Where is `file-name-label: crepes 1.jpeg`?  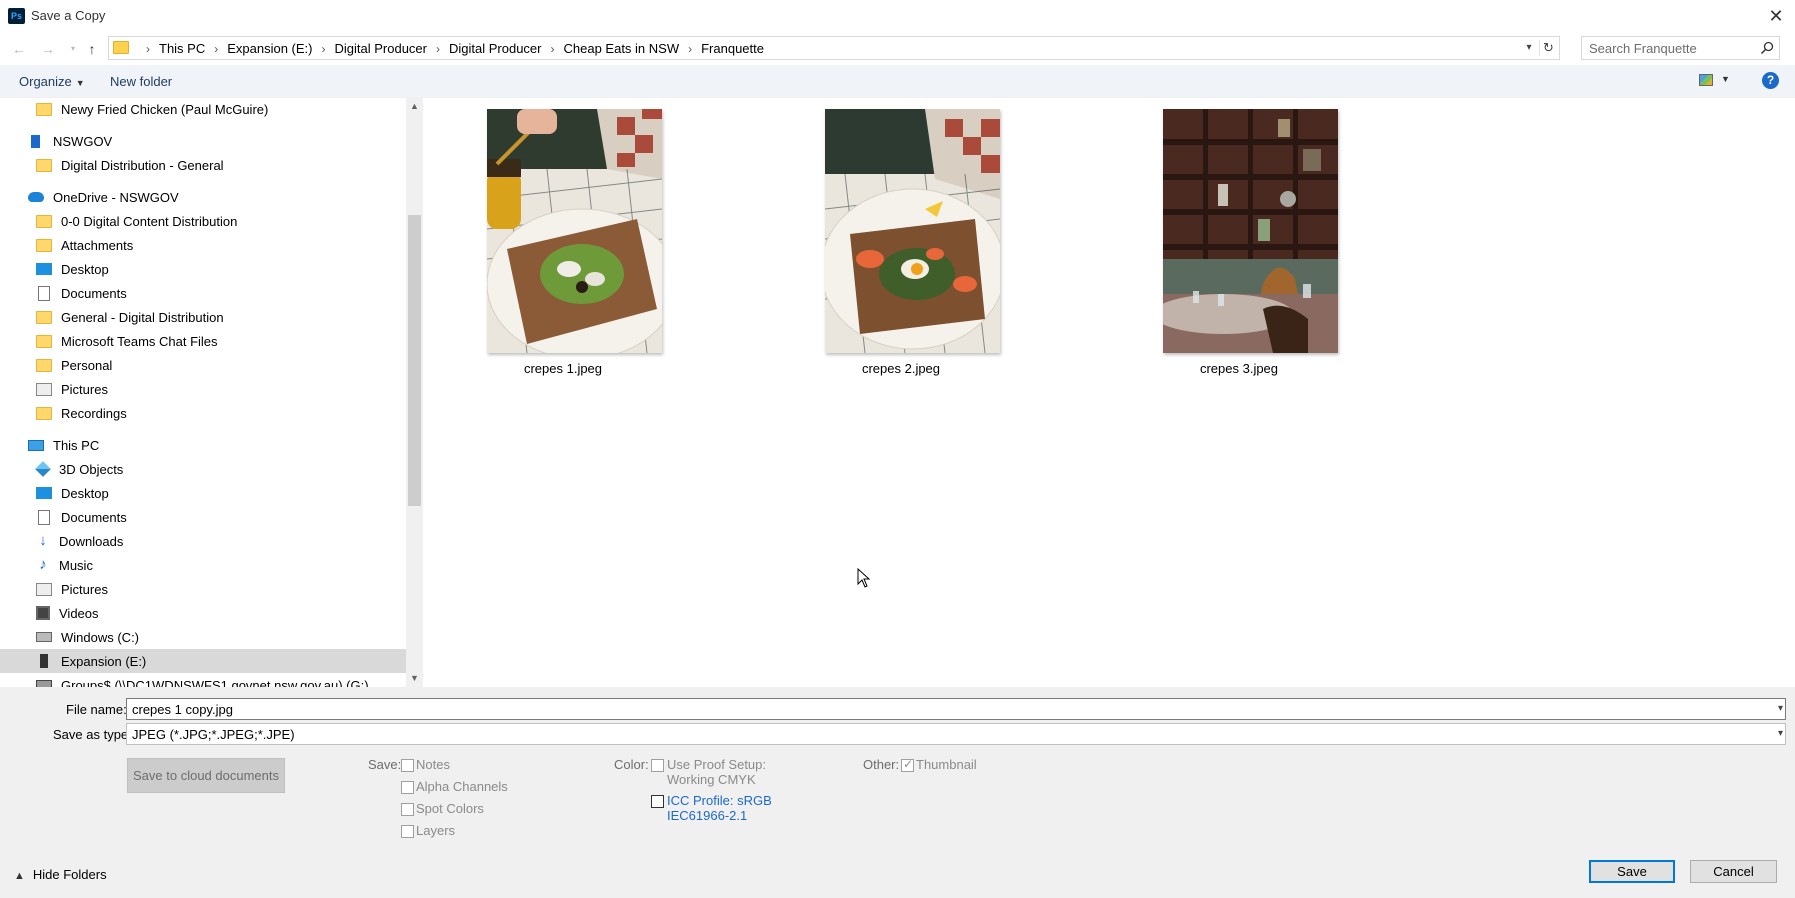
file-name-label: crepes 1.jpeg is located at coordinates (563, 368).